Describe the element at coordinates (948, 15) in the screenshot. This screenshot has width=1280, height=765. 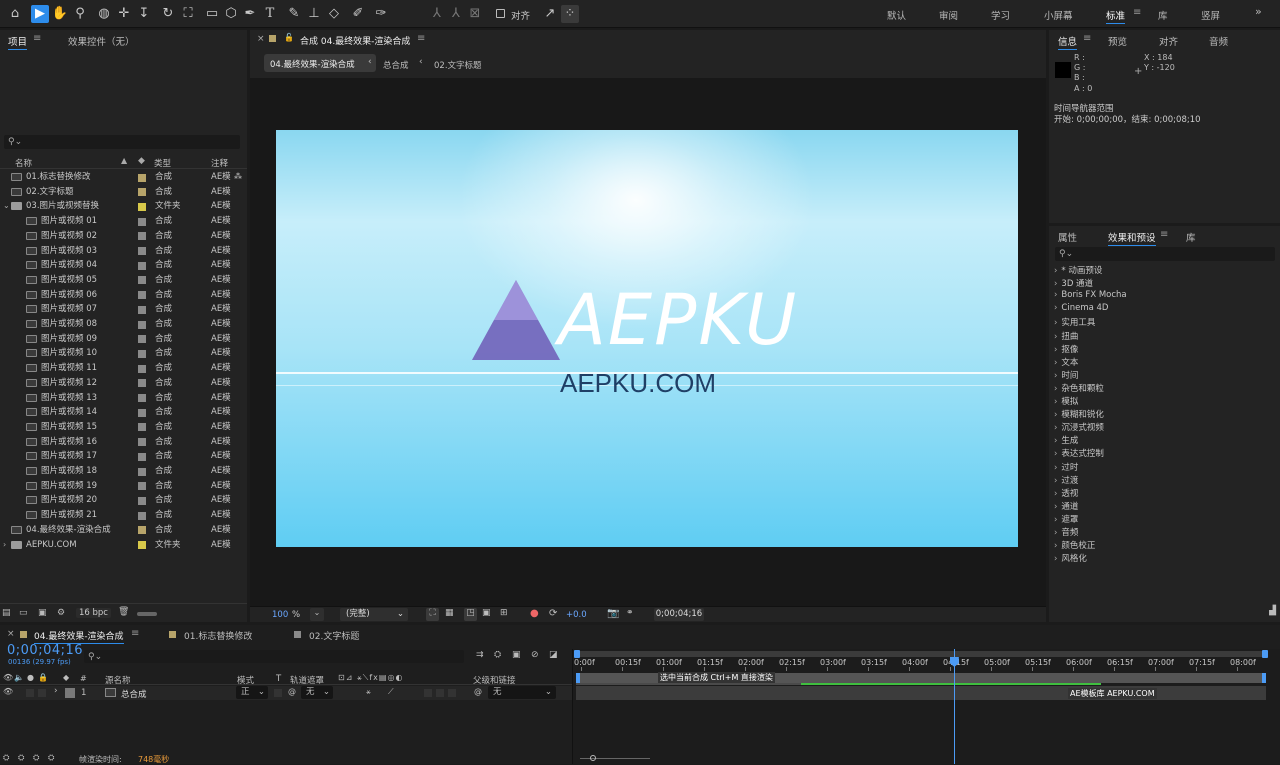
I see `workspace-review: 审阅` at that location.